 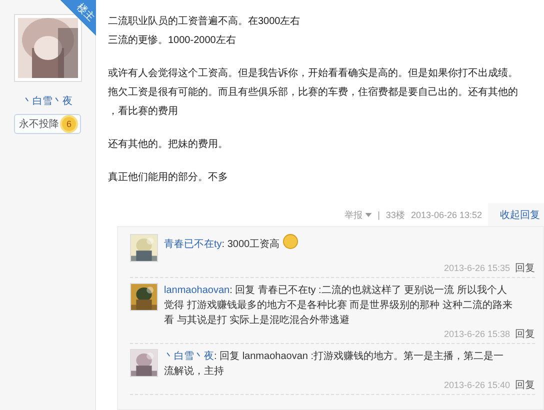 What do you see at coordinates (197, 290) in the screenshot?
I see `reply-username-link: lanmaohaovan` at bounding box center [197, 290].